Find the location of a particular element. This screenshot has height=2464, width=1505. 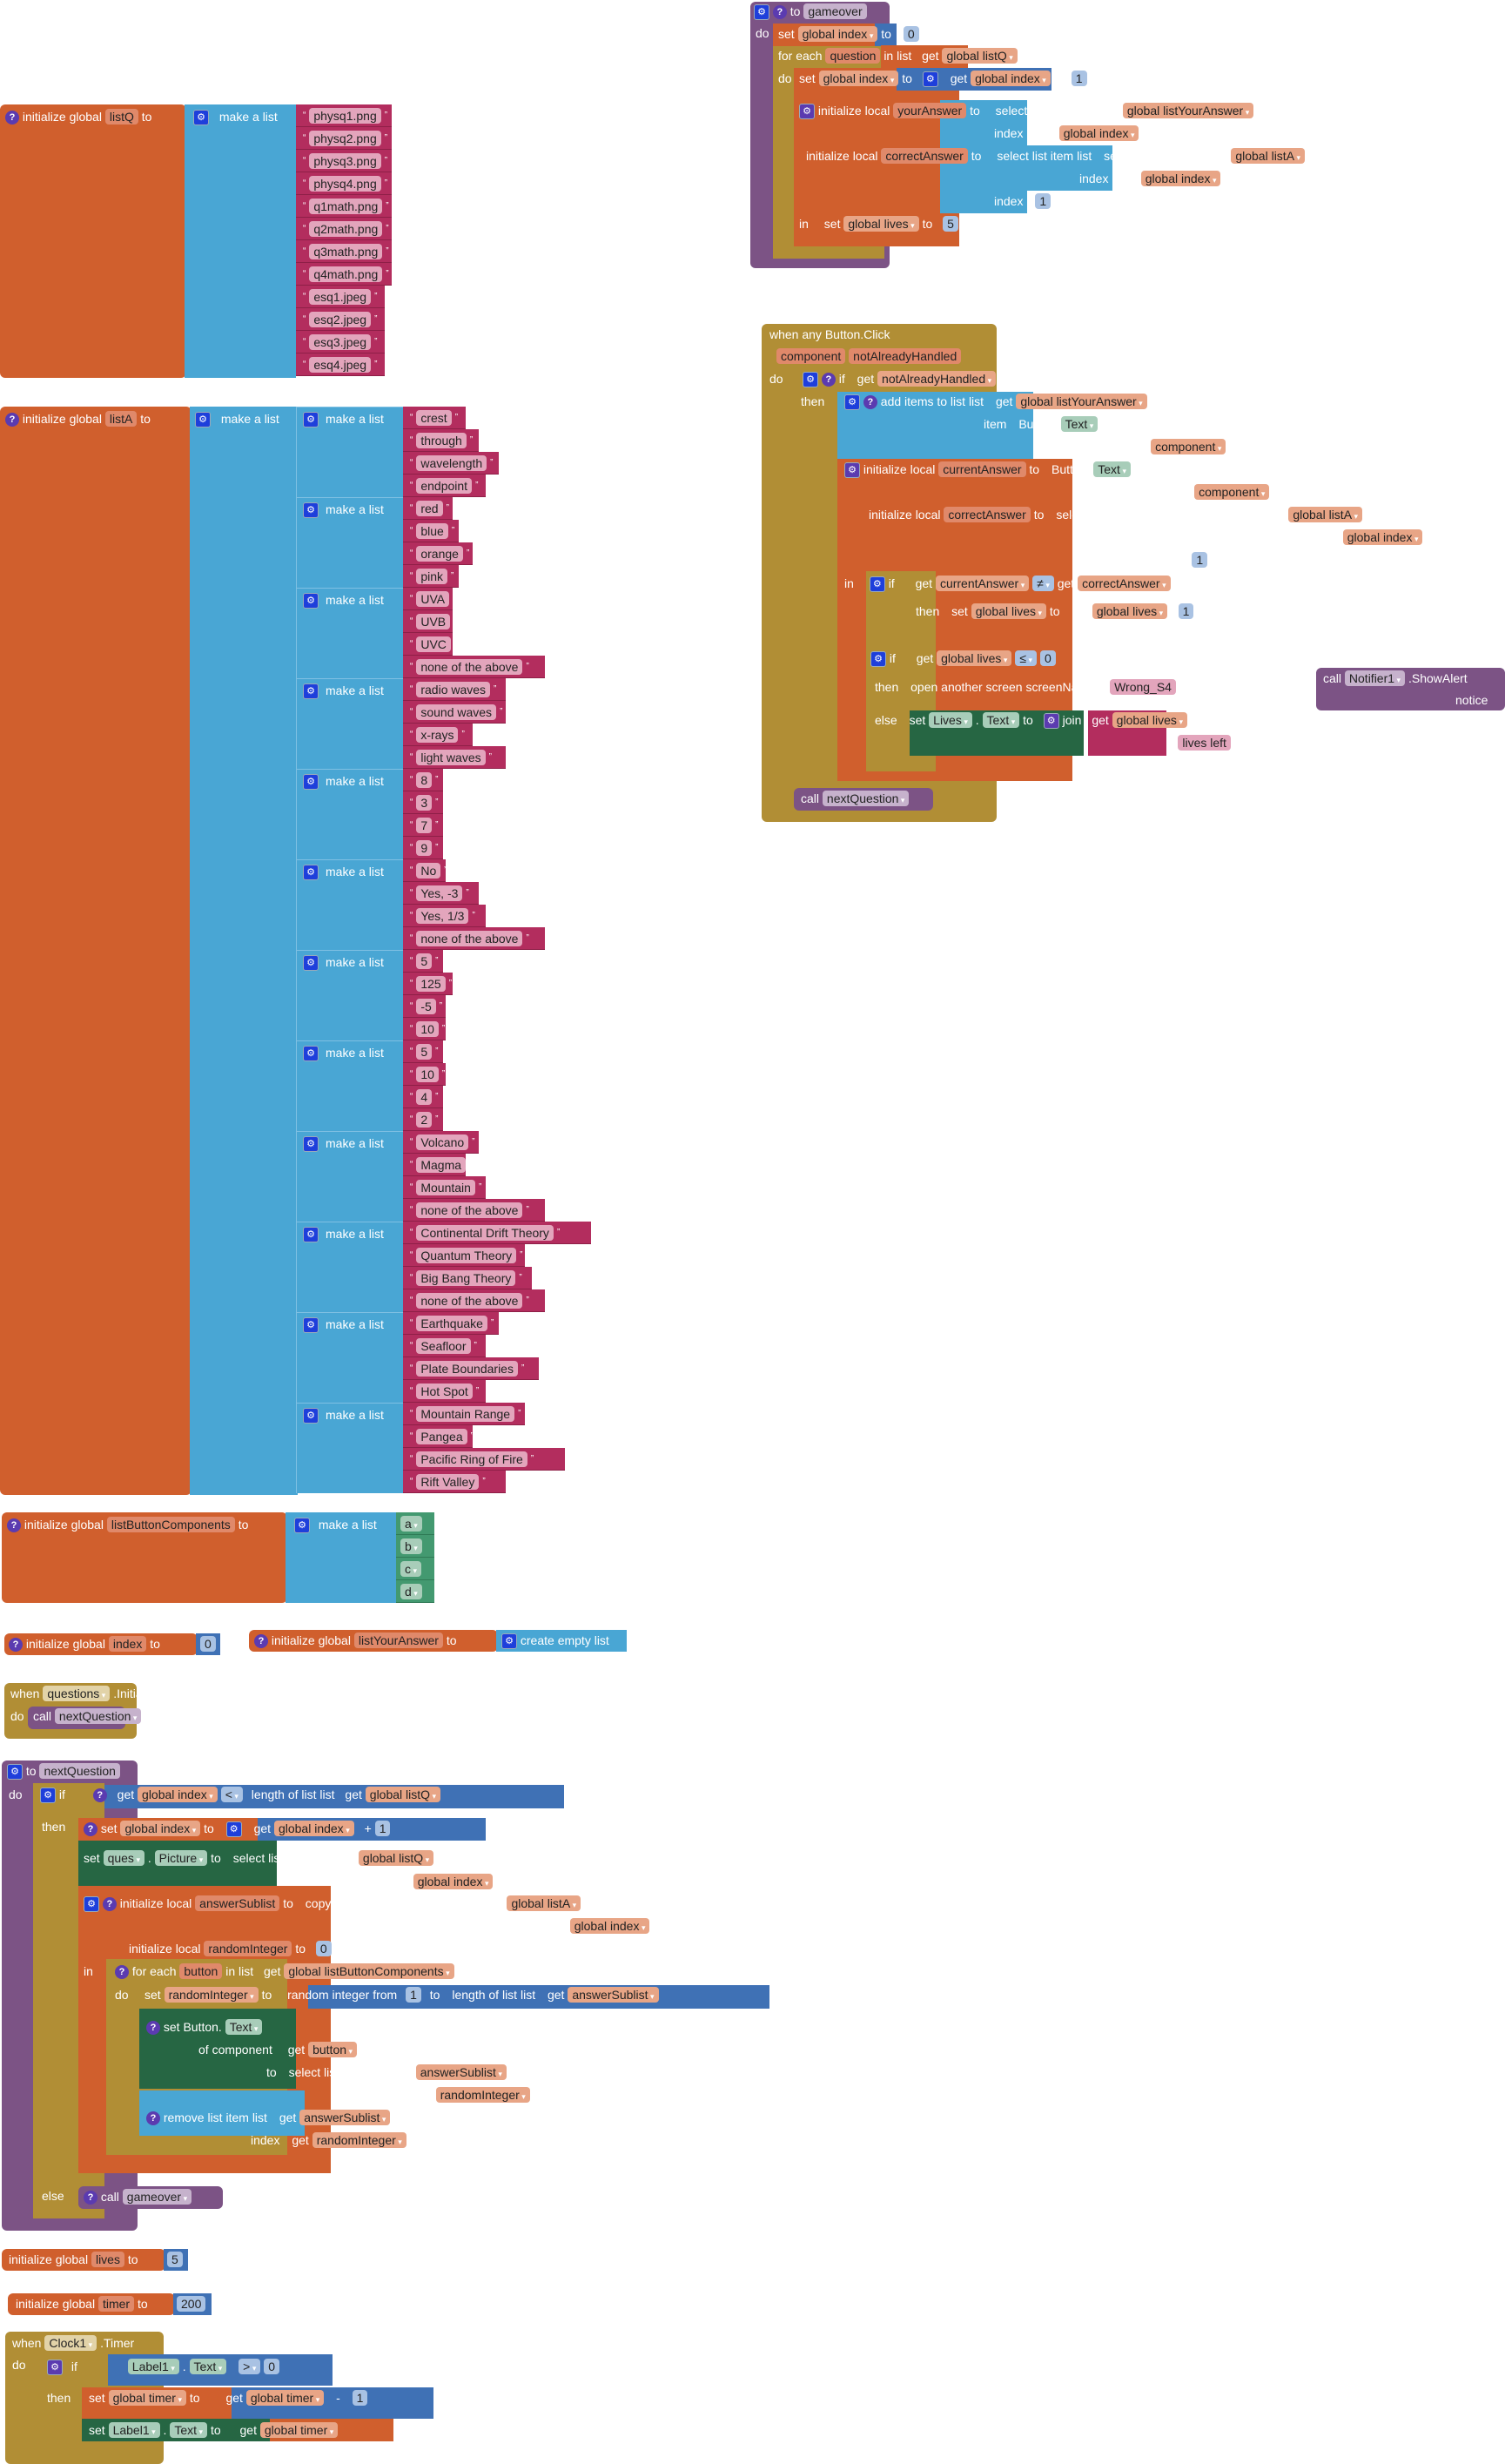

init-global-listQ-block is located at coordinates (93, 241).